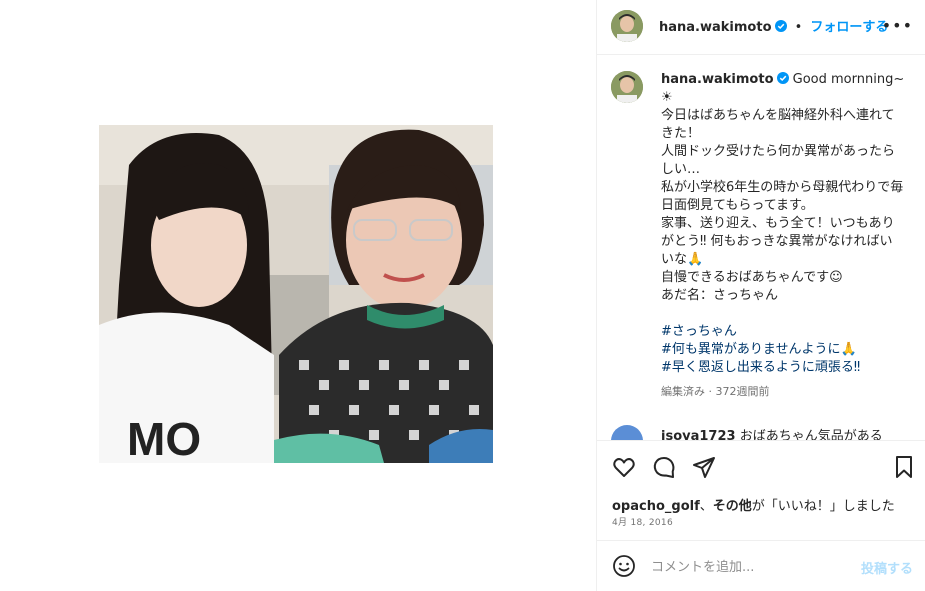  I want to click on save-bookmark-icon, so click(904, 467).